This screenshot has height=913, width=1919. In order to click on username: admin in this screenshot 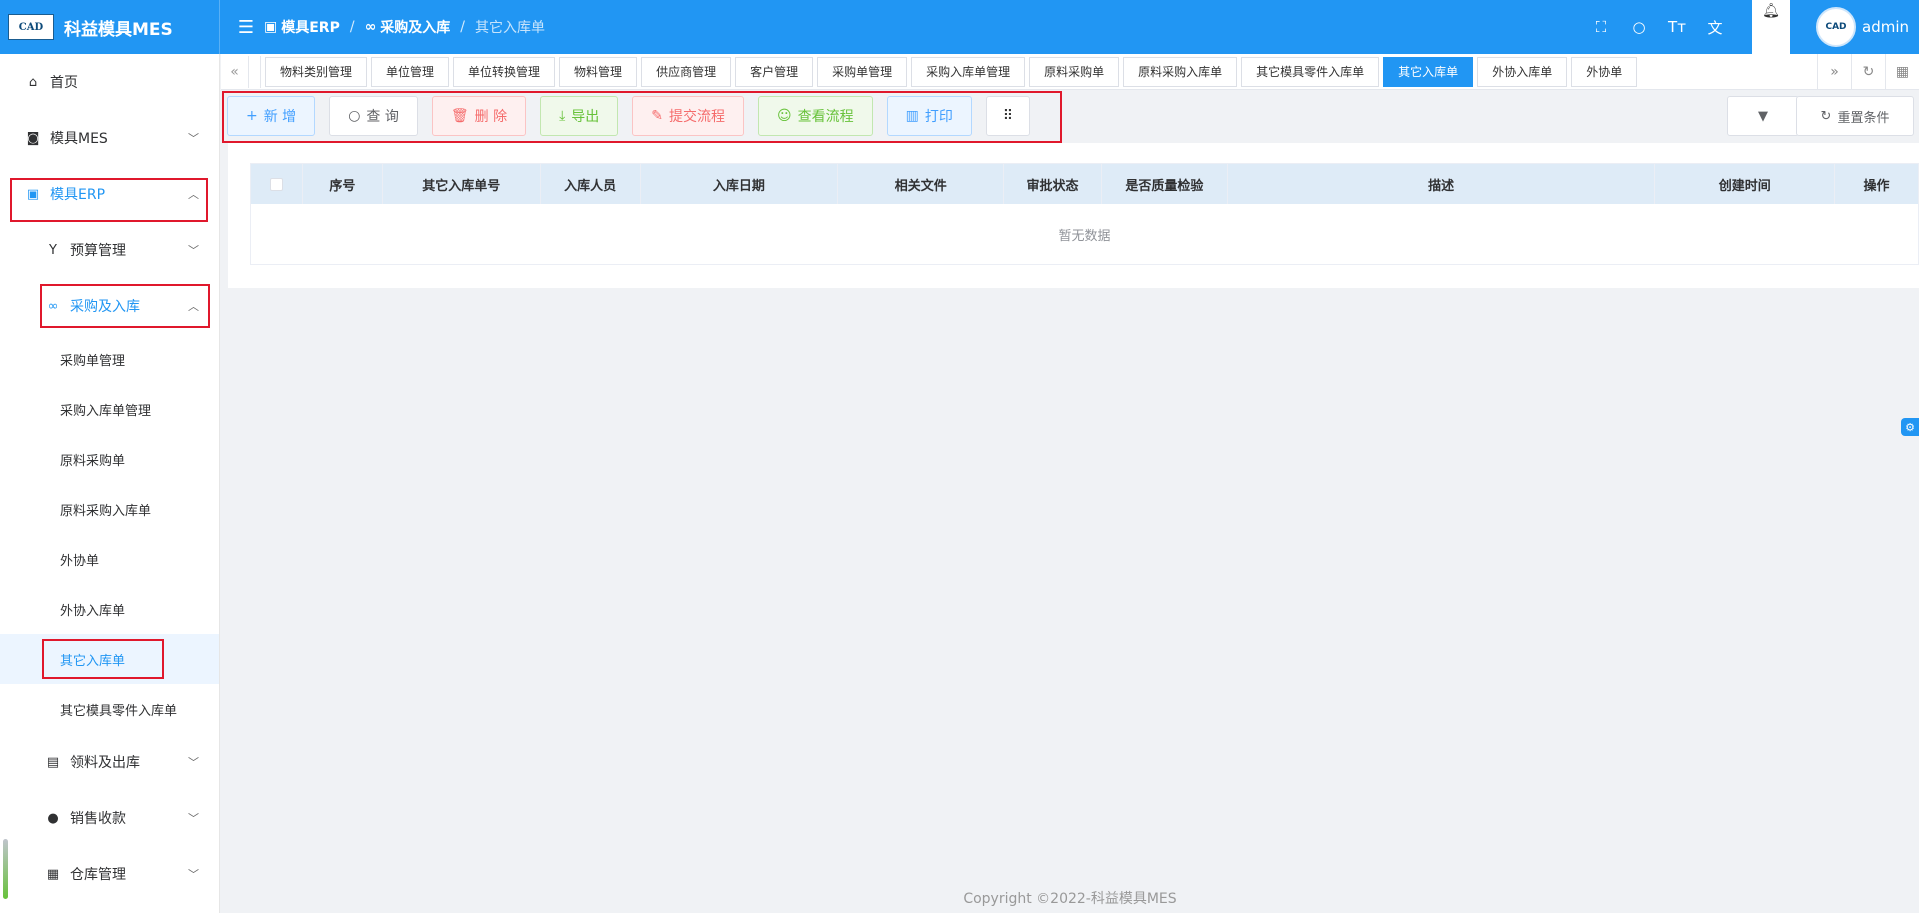, I will do `click(1885, 27)`.